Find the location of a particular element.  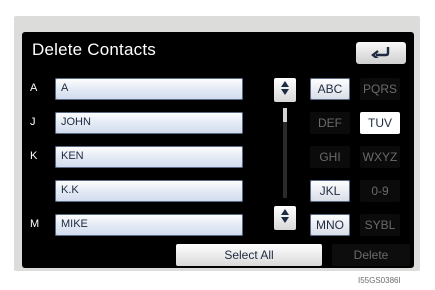

scrollbar is located at coordinates (285, 153).